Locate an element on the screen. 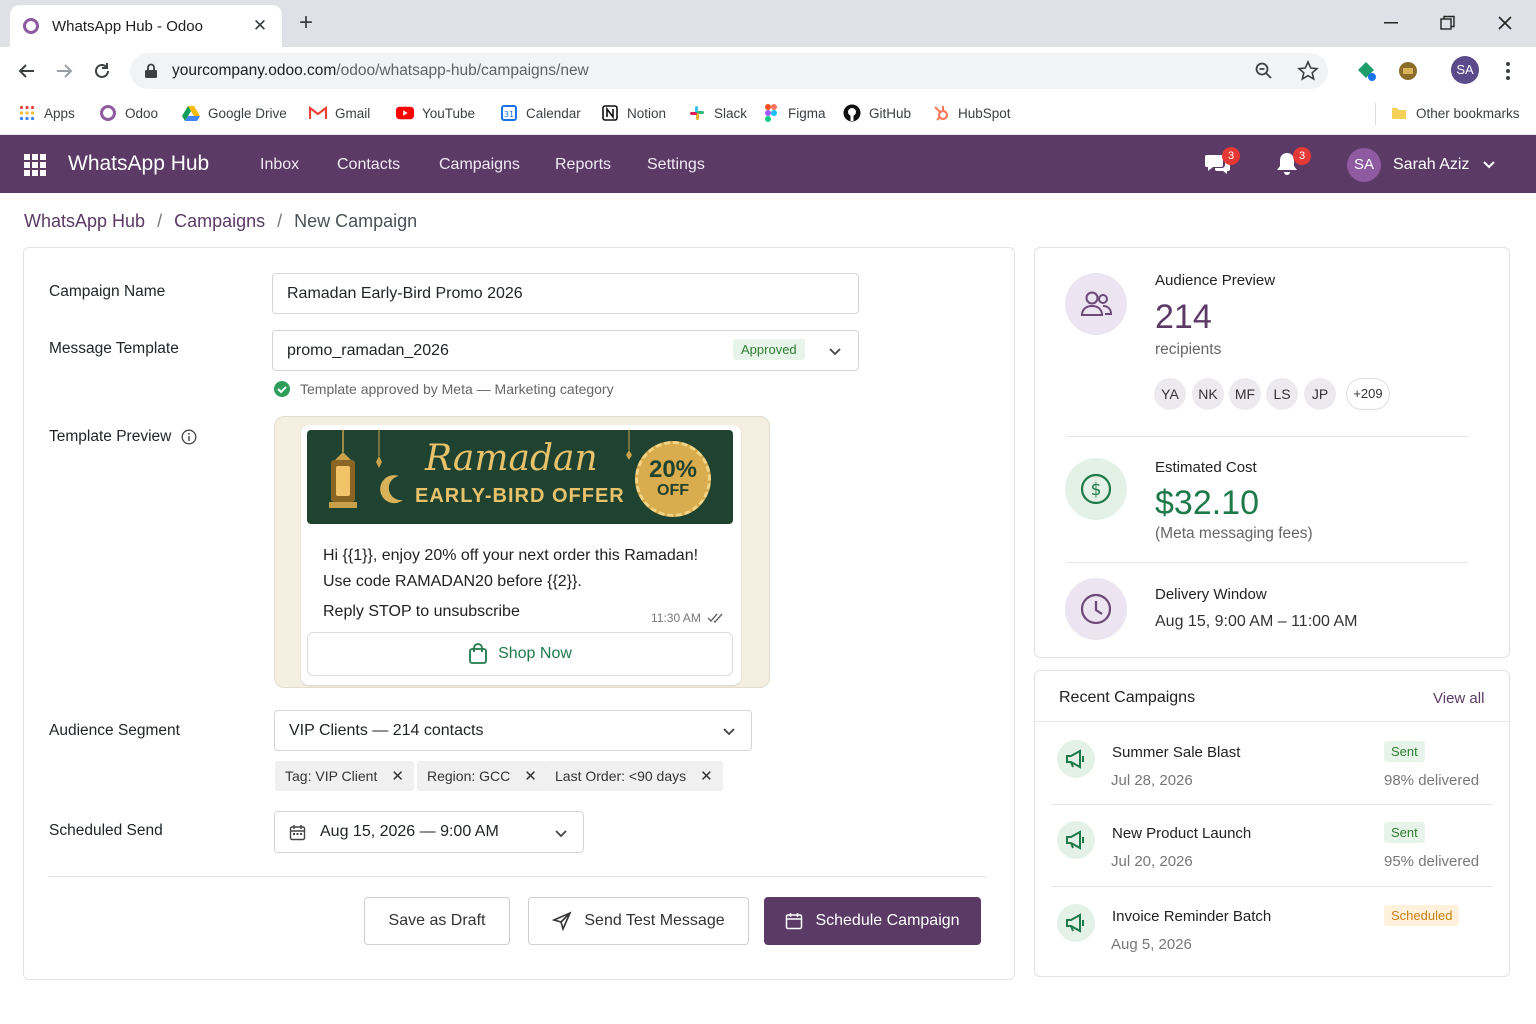  forward-icon is located at coordinates (64, 71).